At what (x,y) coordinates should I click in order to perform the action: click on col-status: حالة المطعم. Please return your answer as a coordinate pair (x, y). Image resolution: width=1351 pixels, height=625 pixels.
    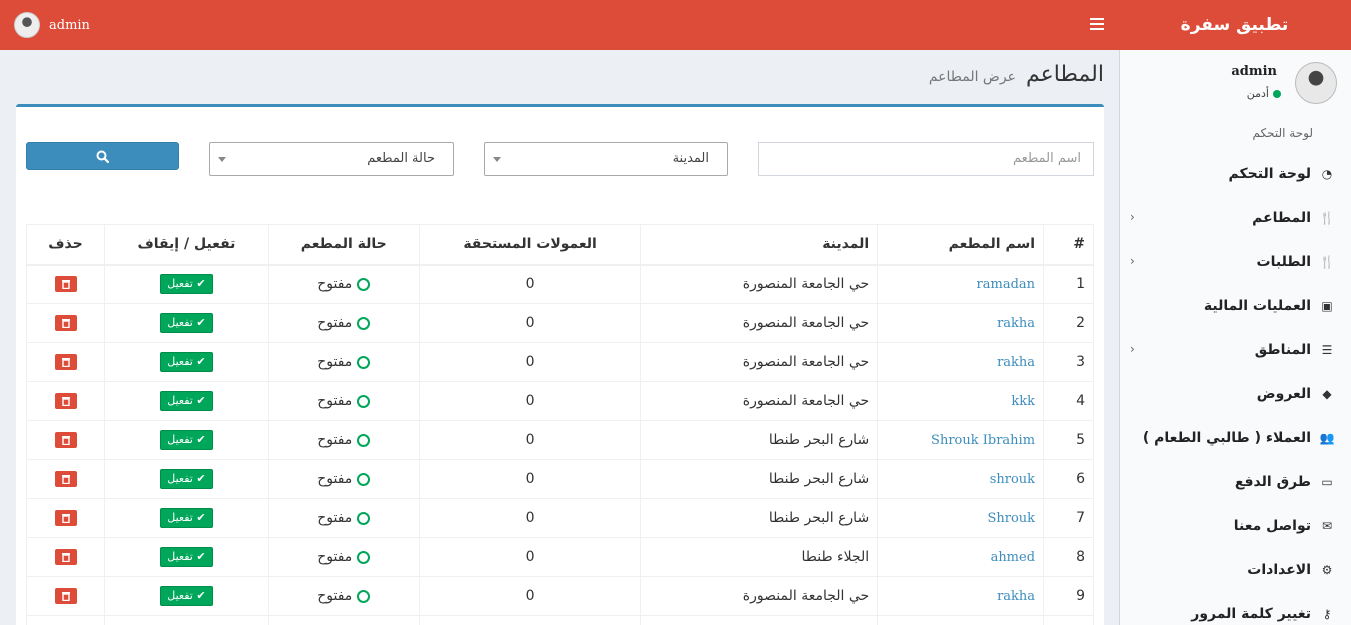
    Looking at the image, I should click on (343, 245).